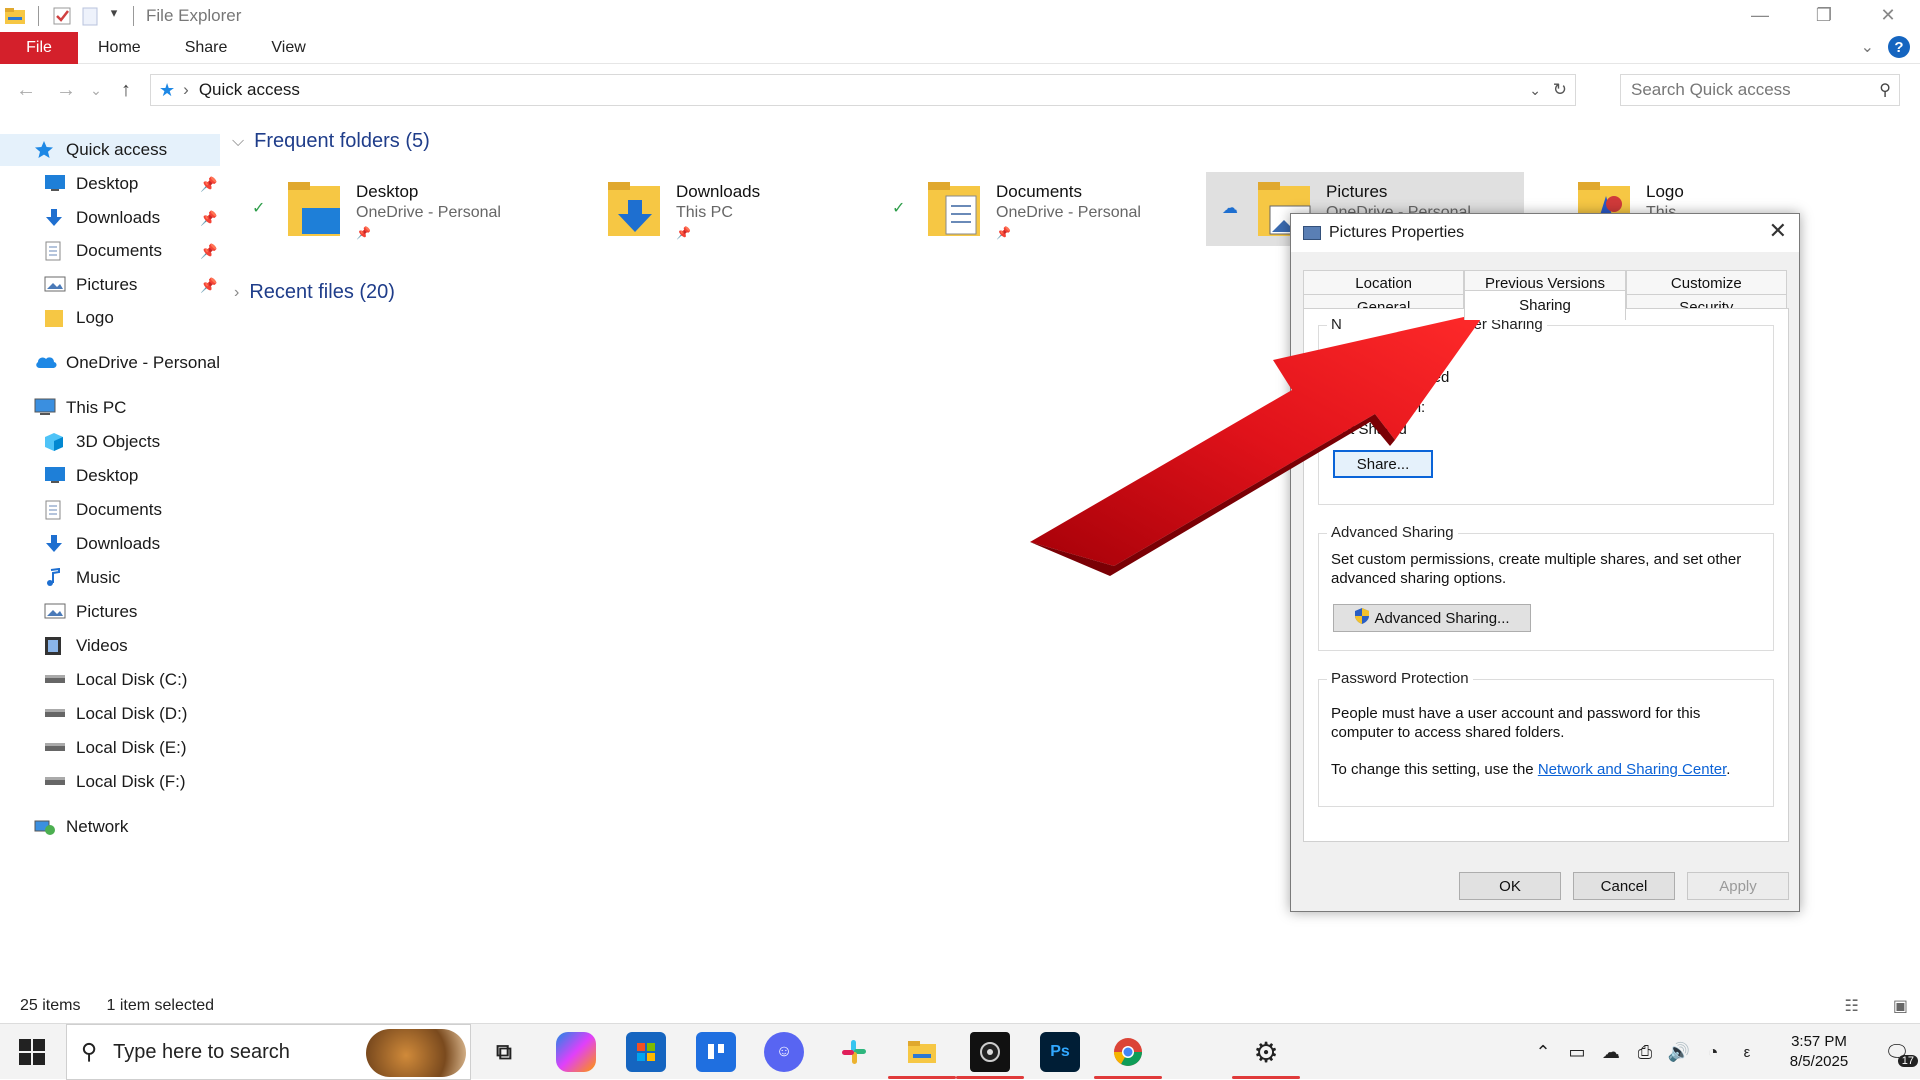  What do you see at coordinates (1899, 47) in the screenshot?
I see `help-icon: ?` at bounding box center [1899, 47].